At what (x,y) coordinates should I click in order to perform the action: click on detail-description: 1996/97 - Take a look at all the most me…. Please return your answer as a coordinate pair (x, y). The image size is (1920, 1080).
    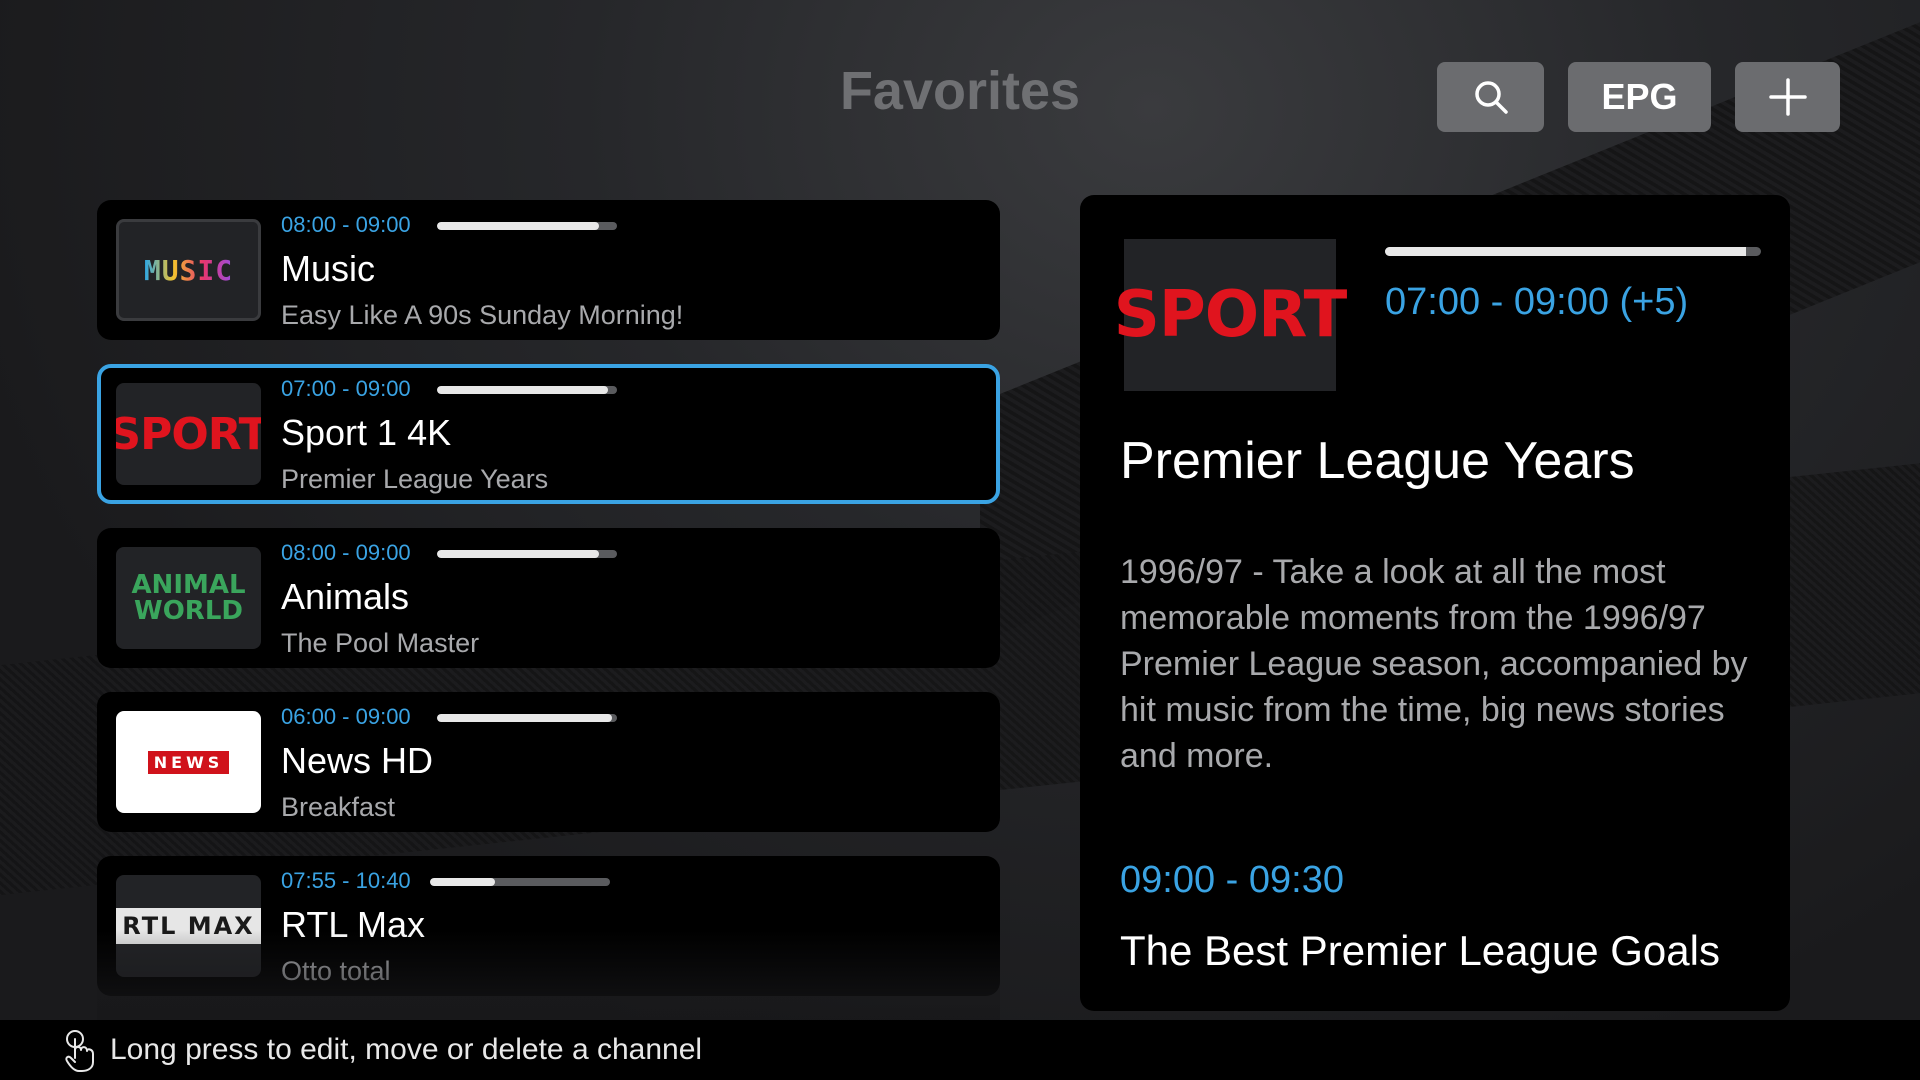
    Looking at the image, I should click on (1434, 664).